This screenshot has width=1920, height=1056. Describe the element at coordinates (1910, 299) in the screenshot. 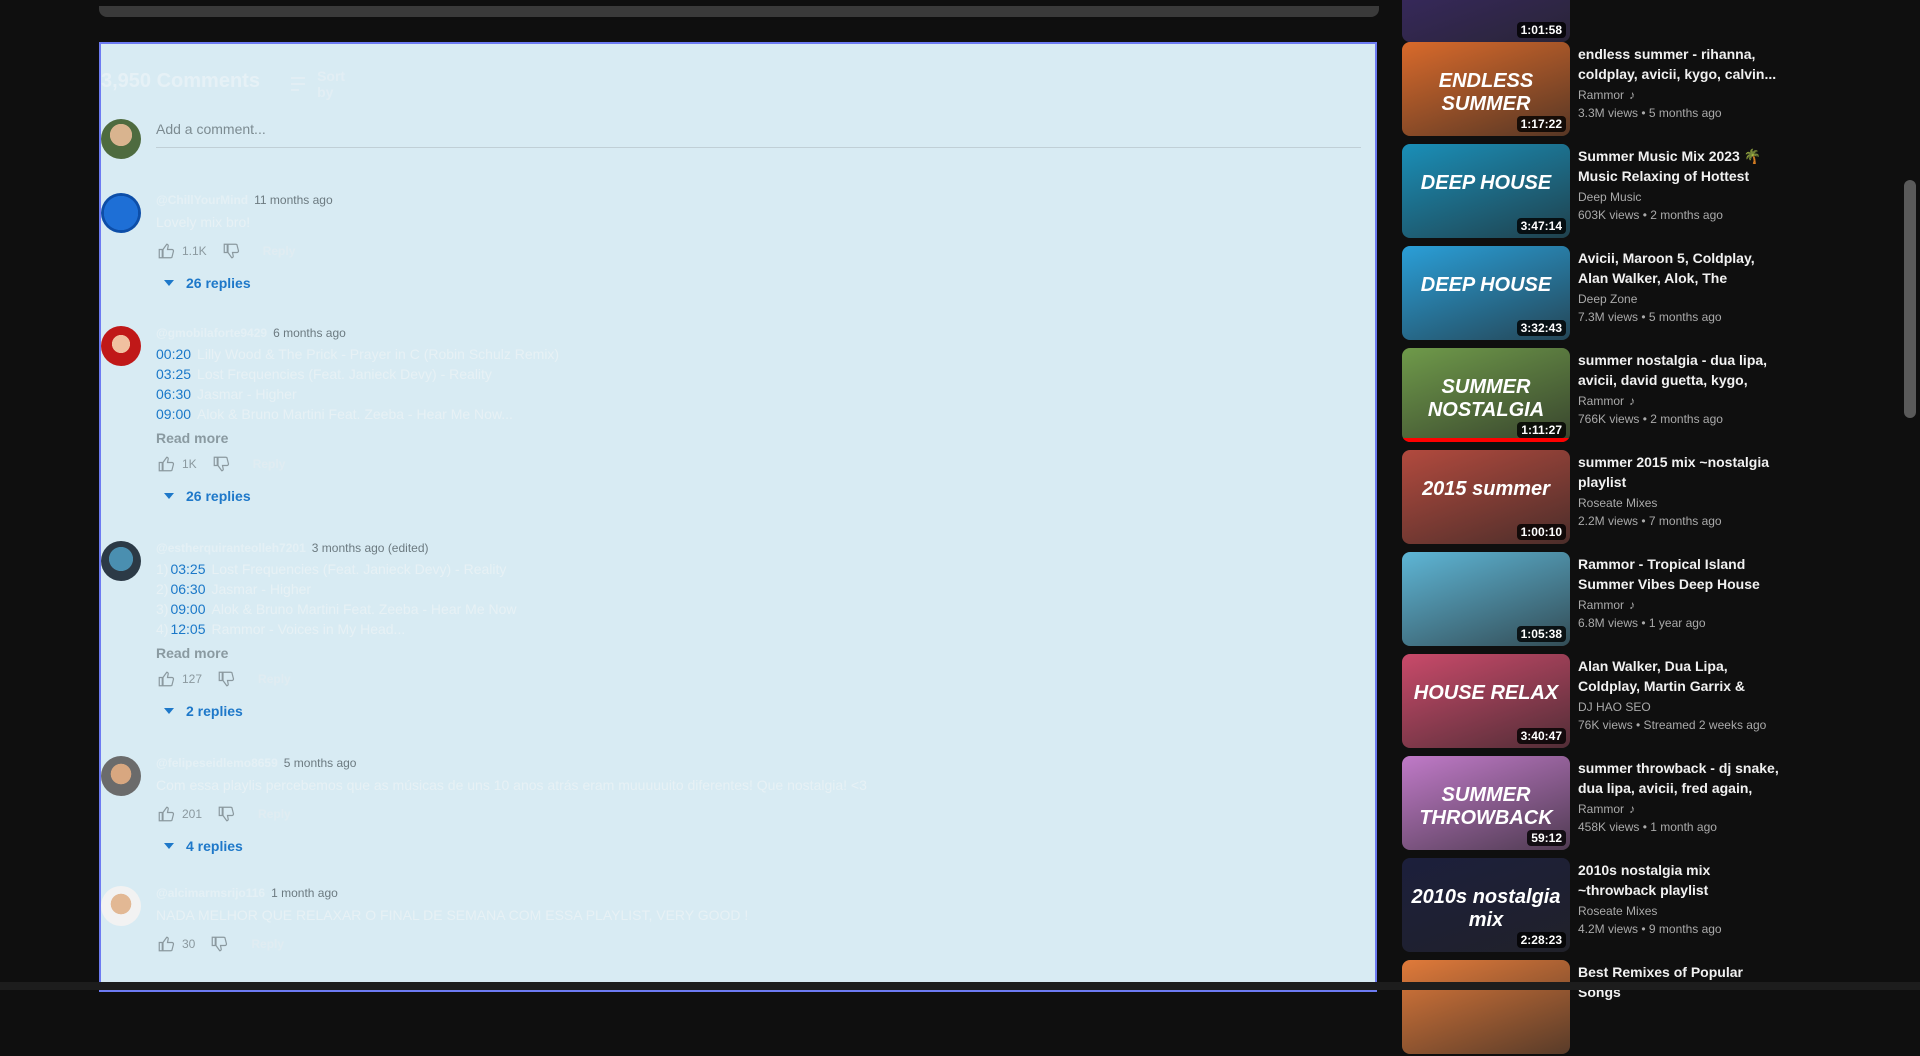

I see `page-scrollbar` at that location.